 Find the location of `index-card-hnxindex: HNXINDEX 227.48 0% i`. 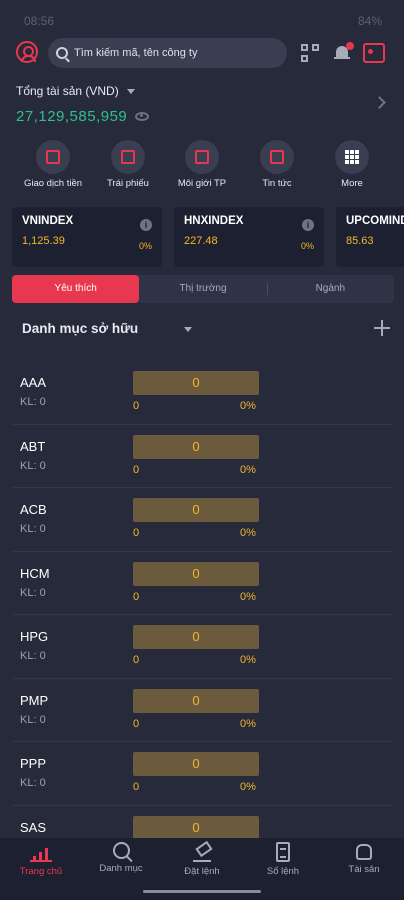

index-card-hnxindex: HNXINDEX 227.48 0% i is located at coordinates (249, 237).